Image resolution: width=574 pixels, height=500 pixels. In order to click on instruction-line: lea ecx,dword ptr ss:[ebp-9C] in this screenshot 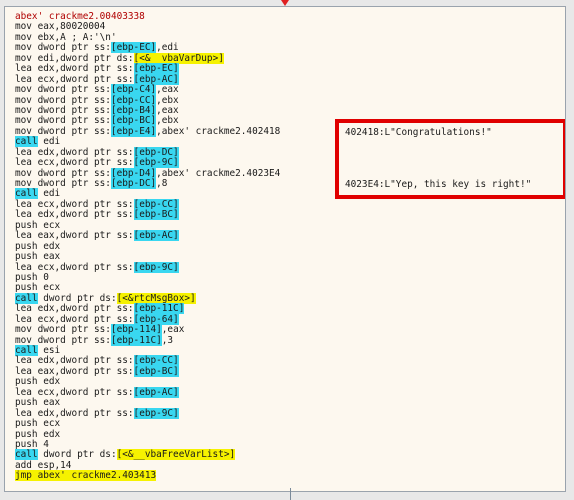, I will do `click(147, 267)`.